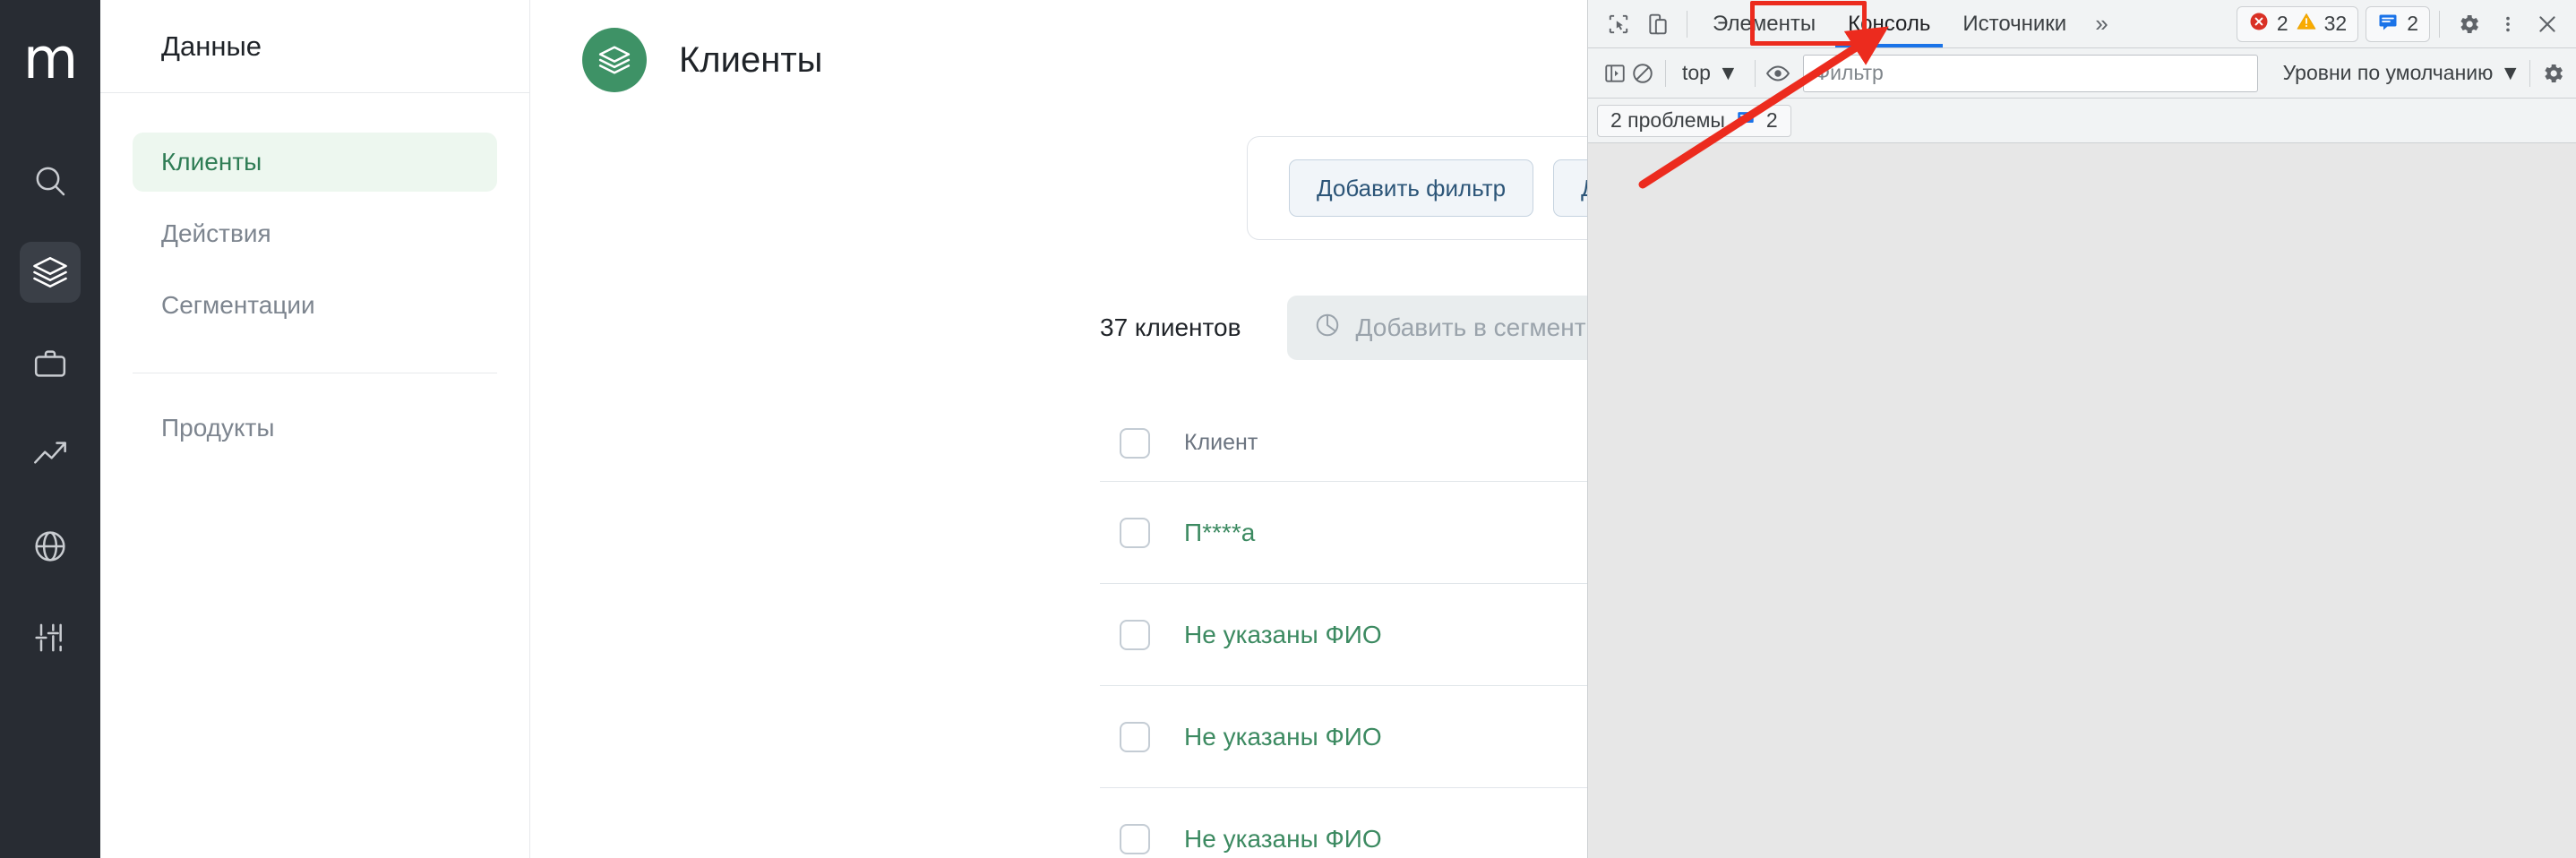  I want to click on content-title: Клиенты, so click(751, 60).